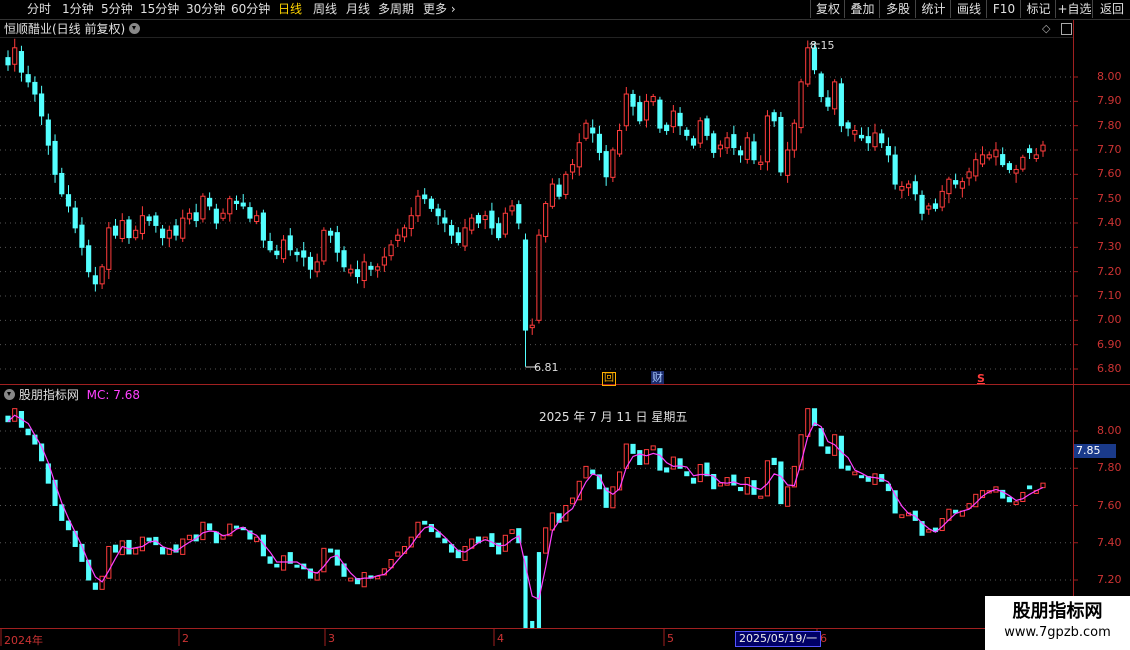 The image size is (1130, 650). I want to click on price-tick-label-3: 7.70, so click(1109, 149).